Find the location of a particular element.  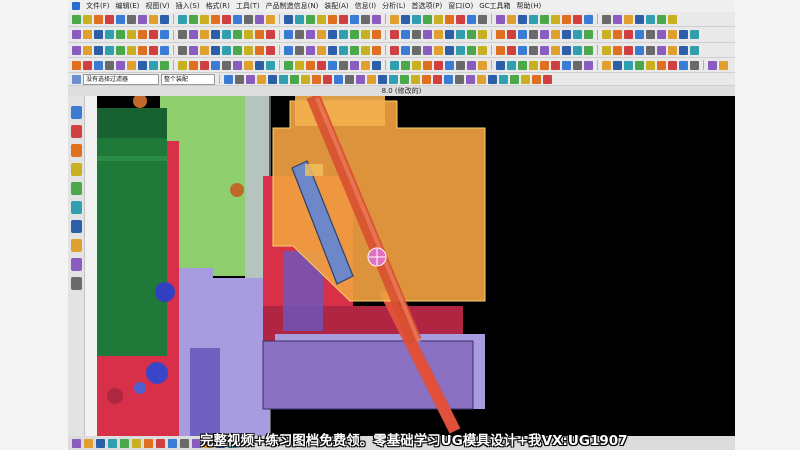

menu-window: 窗口(O) is located at coordinates (460, 6).